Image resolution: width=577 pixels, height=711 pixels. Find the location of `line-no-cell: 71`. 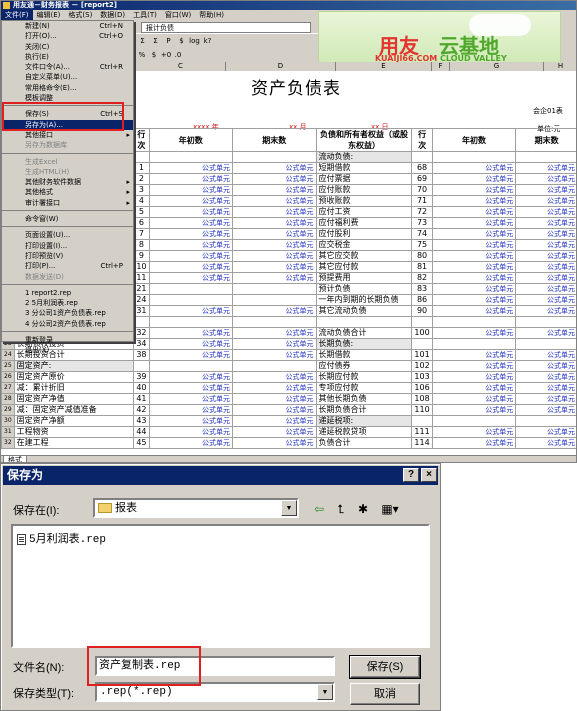

line-no-cell: 71 is located at coordinates (422, 201).